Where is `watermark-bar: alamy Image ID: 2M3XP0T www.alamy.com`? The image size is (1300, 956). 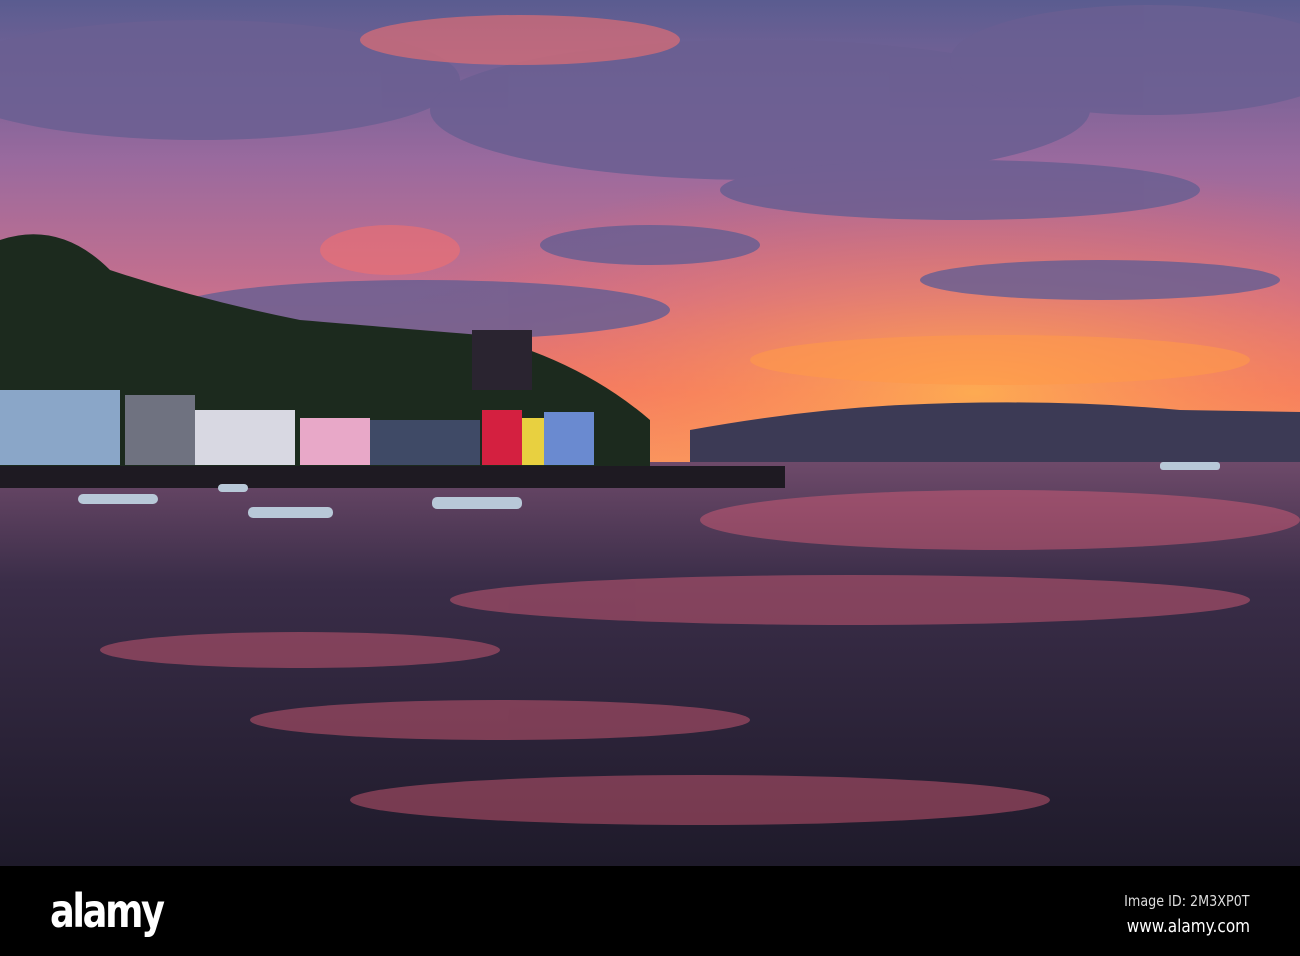 watermark-bar: alamy Image ID: 2M3XP0T www.alamy.com is located at coordinates (650, 911).